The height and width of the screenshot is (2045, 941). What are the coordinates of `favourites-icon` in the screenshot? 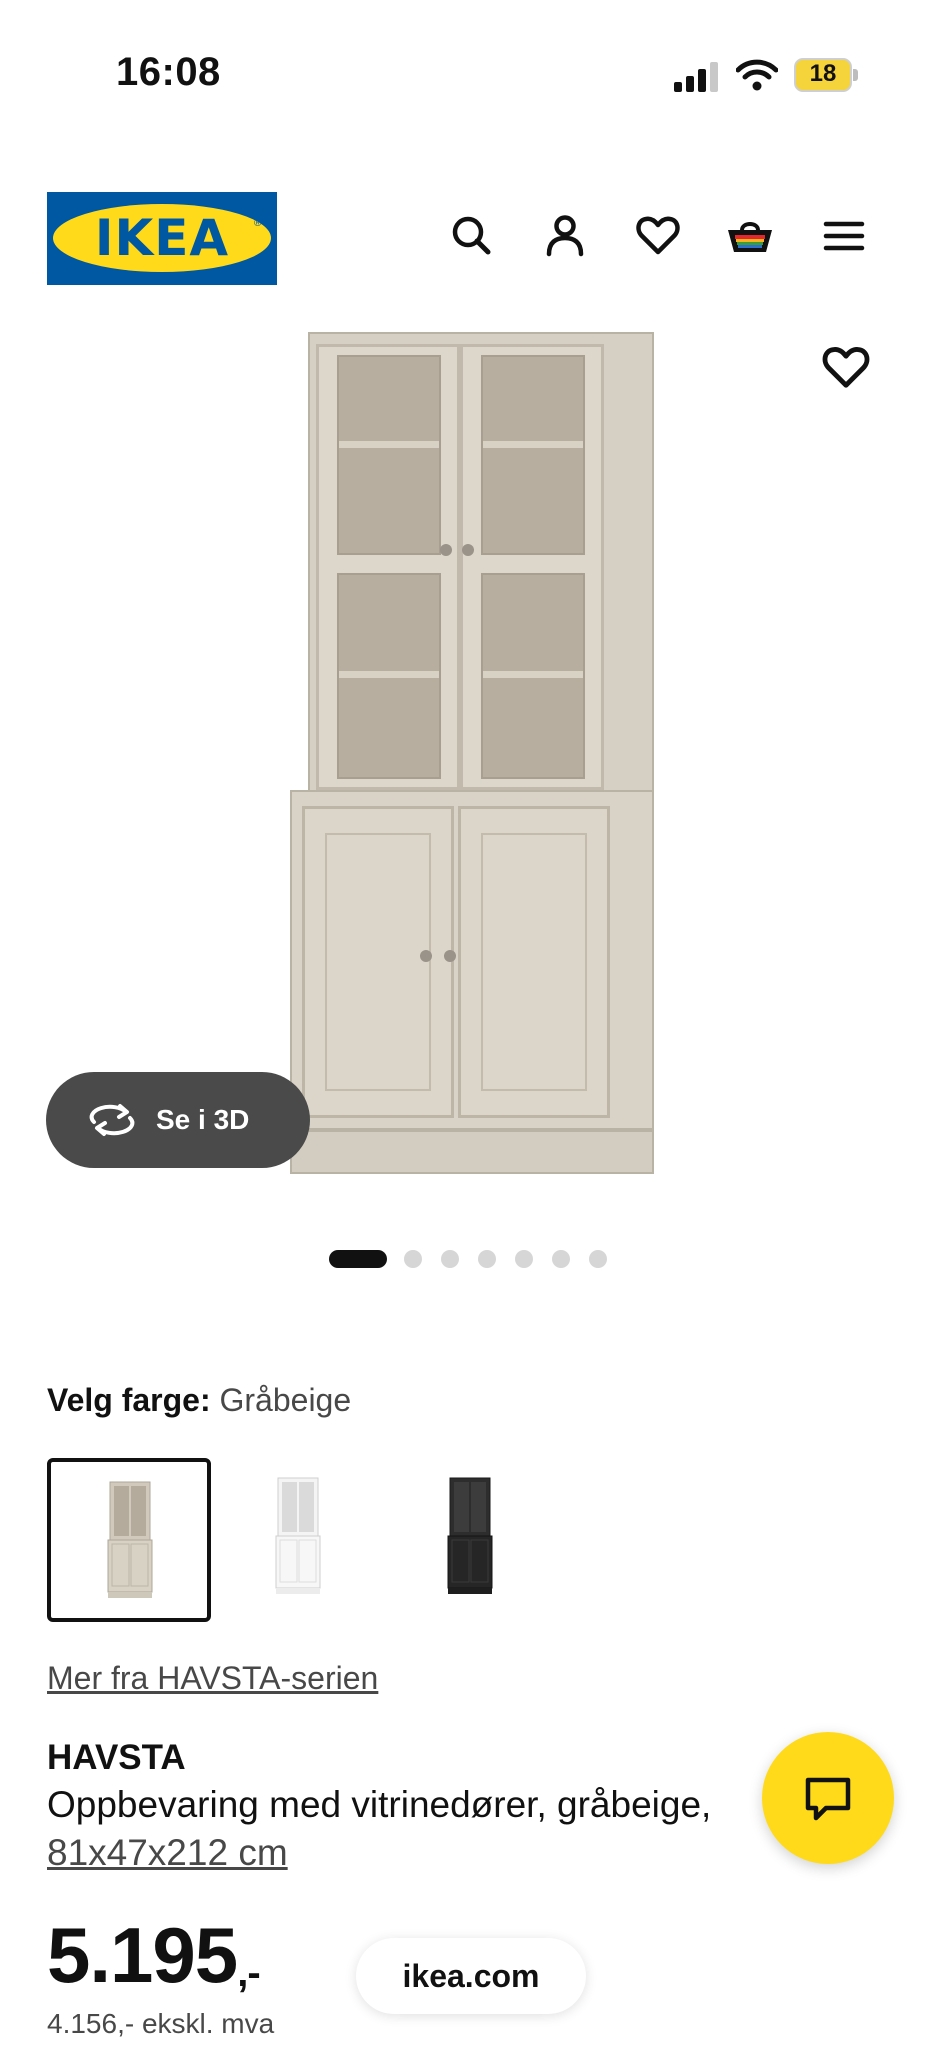 It's located at (658, 236).